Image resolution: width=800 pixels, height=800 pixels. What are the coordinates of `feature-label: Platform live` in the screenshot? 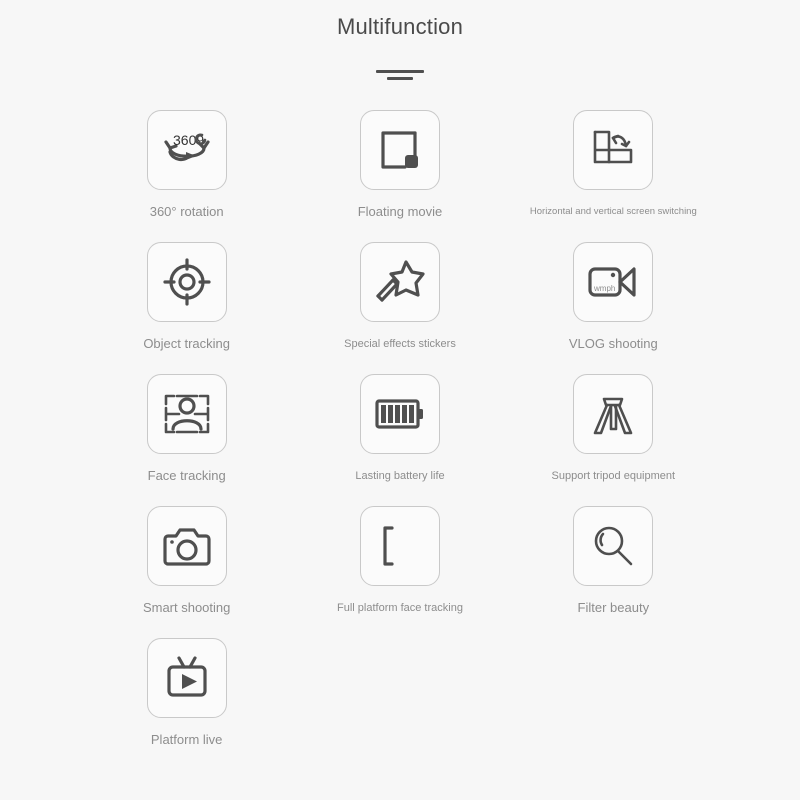 It's located at (186, 739).